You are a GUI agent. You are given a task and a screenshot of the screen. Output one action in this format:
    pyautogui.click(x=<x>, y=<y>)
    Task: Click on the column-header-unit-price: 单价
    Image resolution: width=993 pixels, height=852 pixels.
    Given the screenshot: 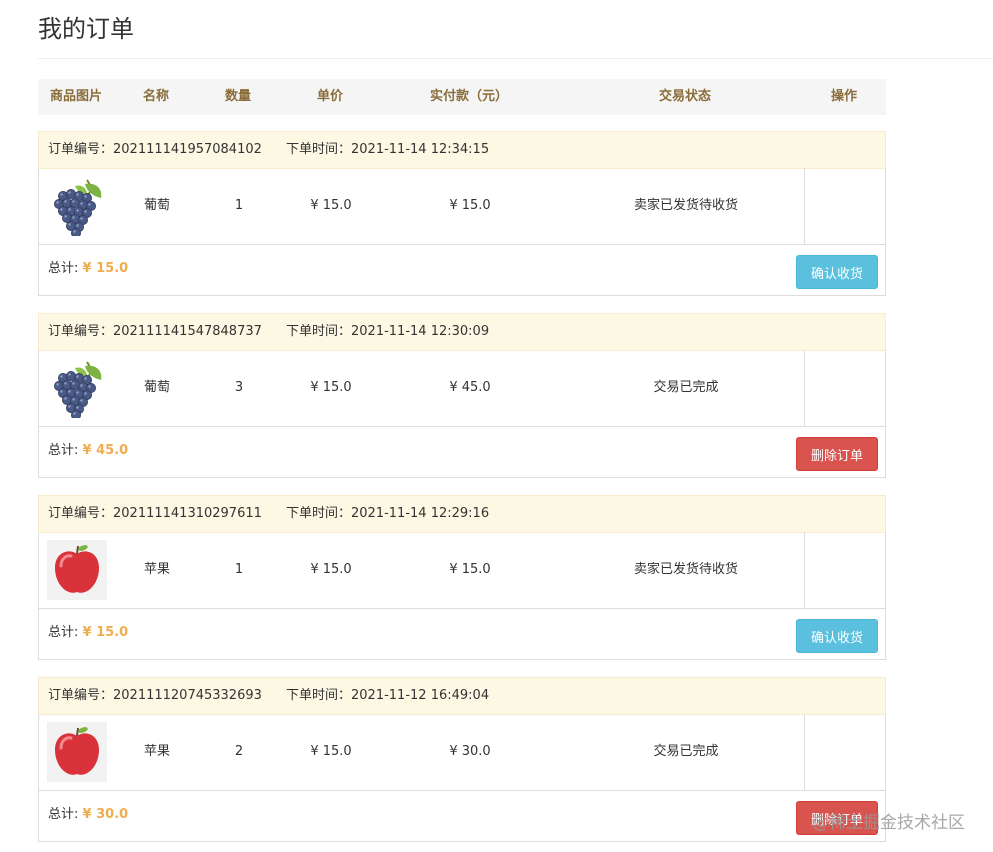 What is the action you would take?
    pyautogui.click(x=329, y=96)
    